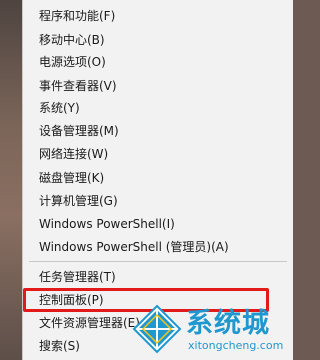 The height and width of the screenshot is (360, 320). I want to click on menu-item-network-connections: 网络连接(W), so click(161, 154).